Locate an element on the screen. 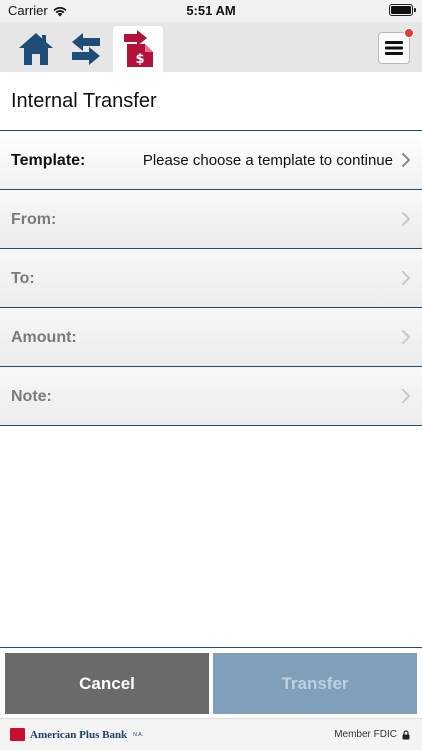 This screenshot has height=750, width=422. transfer-dollar-icon: $ is located at coordinates (138, 48).